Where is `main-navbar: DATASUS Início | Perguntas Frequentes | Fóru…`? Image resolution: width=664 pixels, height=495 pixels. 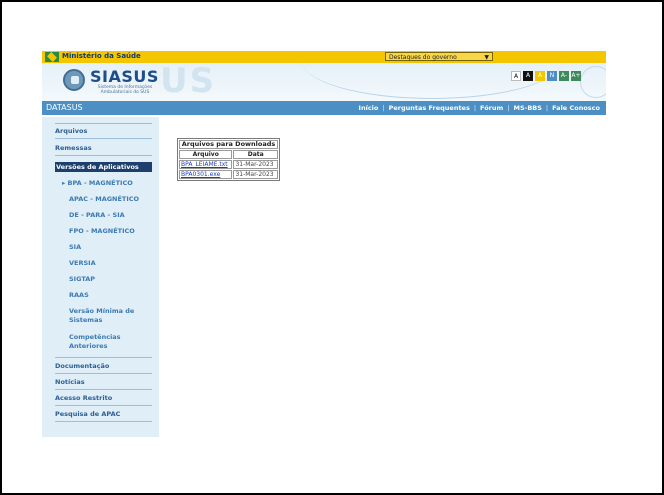 main-navbar: DATASUS Início | Perguntas Frequentes | Fóru… is located at coordinates (324, 108).